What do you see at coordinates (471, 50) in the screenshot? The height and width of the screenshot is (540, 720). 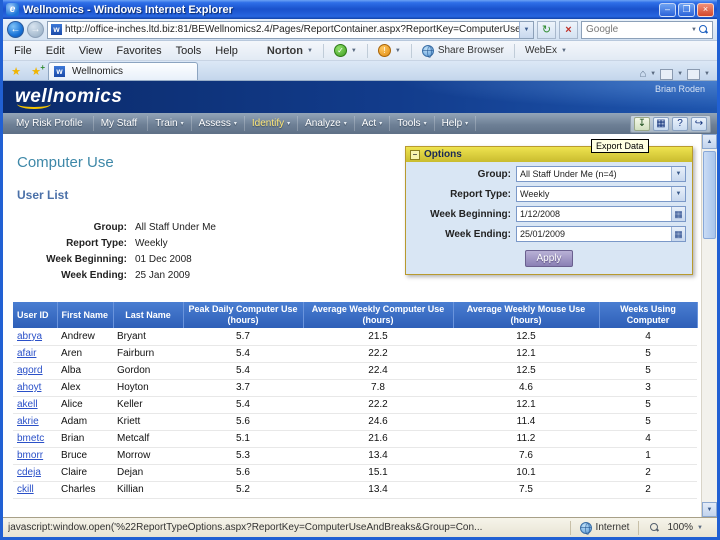 I see `share-browser-button: Share Browser` at bounding box center [471, 50].